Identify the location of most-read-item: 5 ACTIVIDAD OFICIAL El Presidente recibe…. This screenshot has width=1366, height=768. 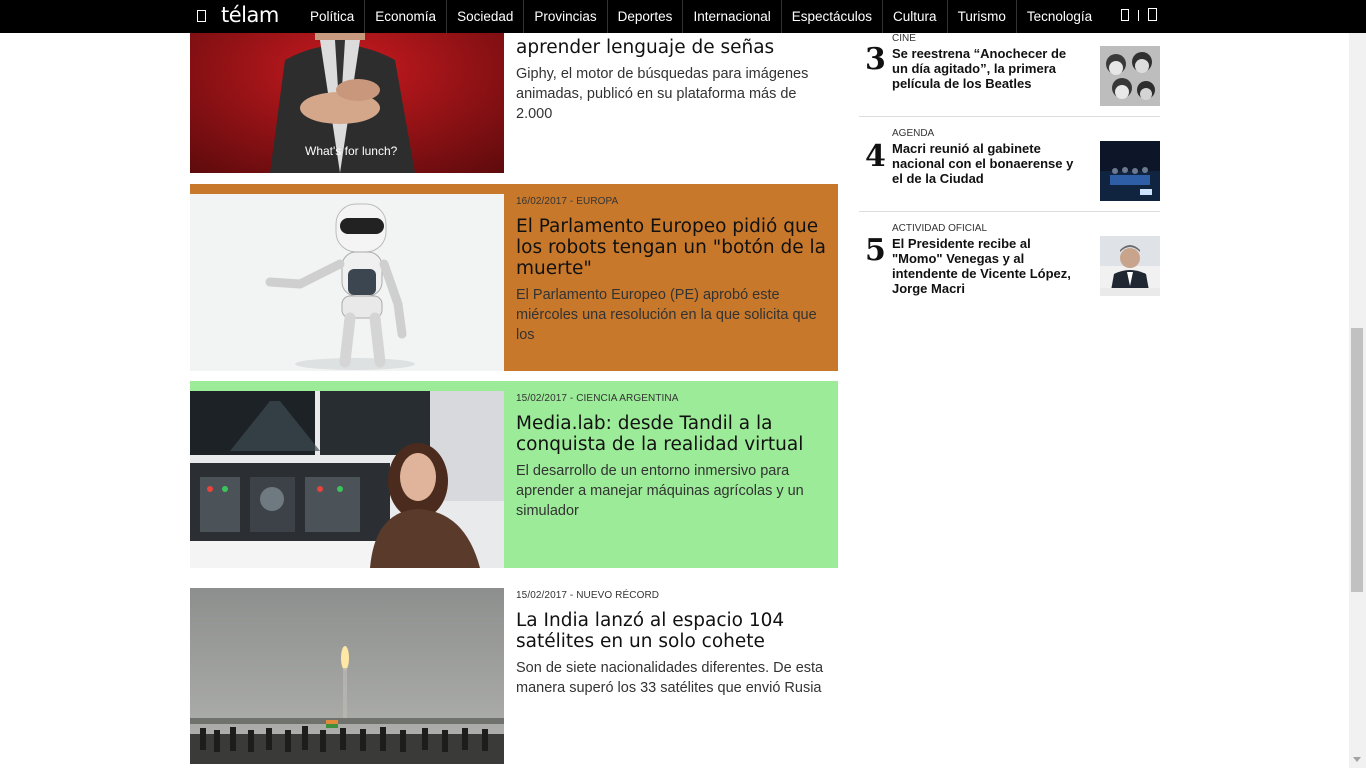
(1009, 265).